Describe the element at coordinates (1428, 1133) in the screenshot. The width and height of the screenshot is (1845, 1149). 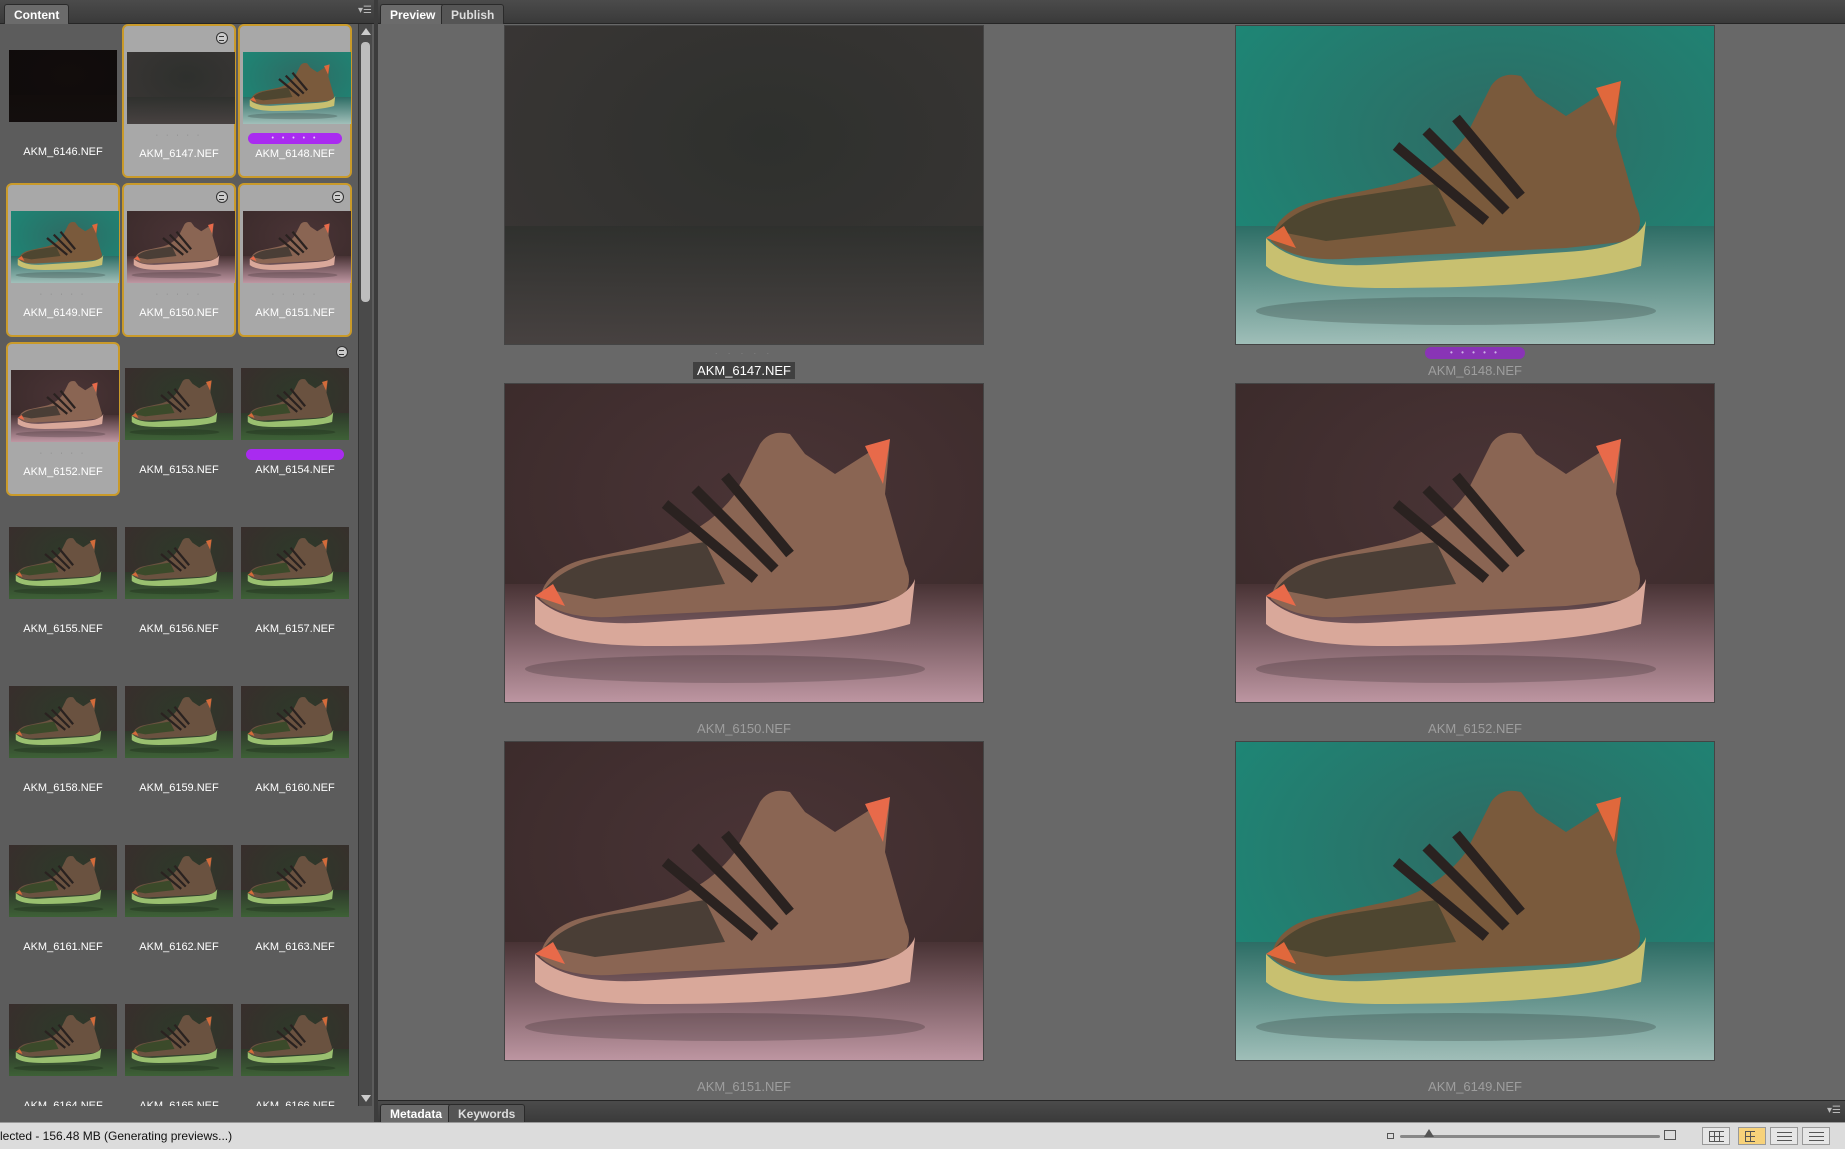
I see `zoom-slider-knob` at that location.